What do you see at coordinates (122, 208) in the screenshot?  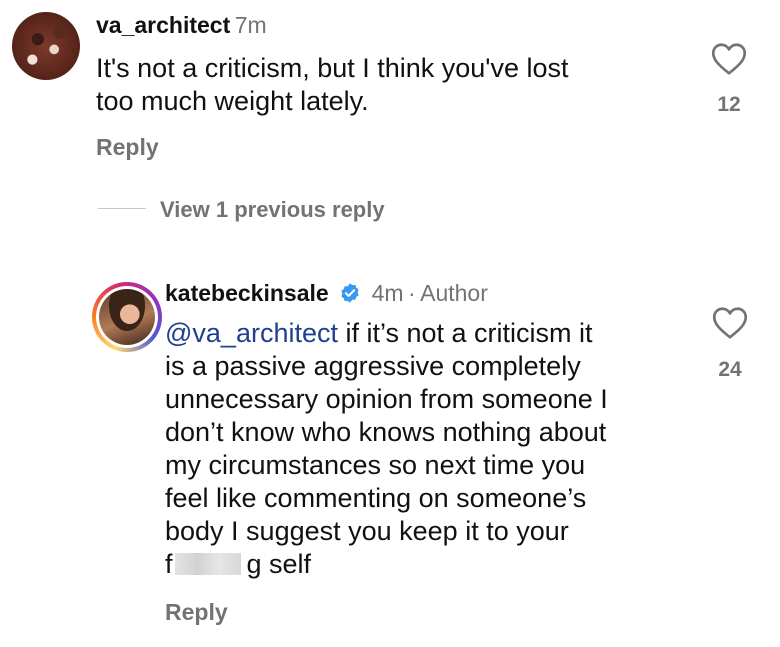 I see `divider-line` at bounding box center [122, 208].